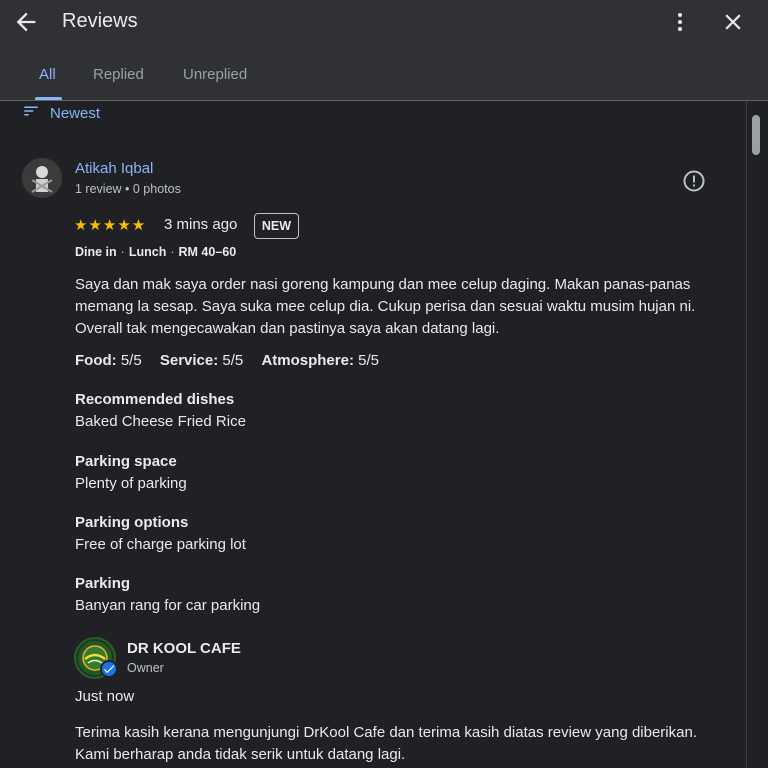 This screenshot has width=768, height=768. Describe the element at coordinates (384, 50) in the screenshot. I see `app-header: Reviews All Replied Unreplied` at that location.